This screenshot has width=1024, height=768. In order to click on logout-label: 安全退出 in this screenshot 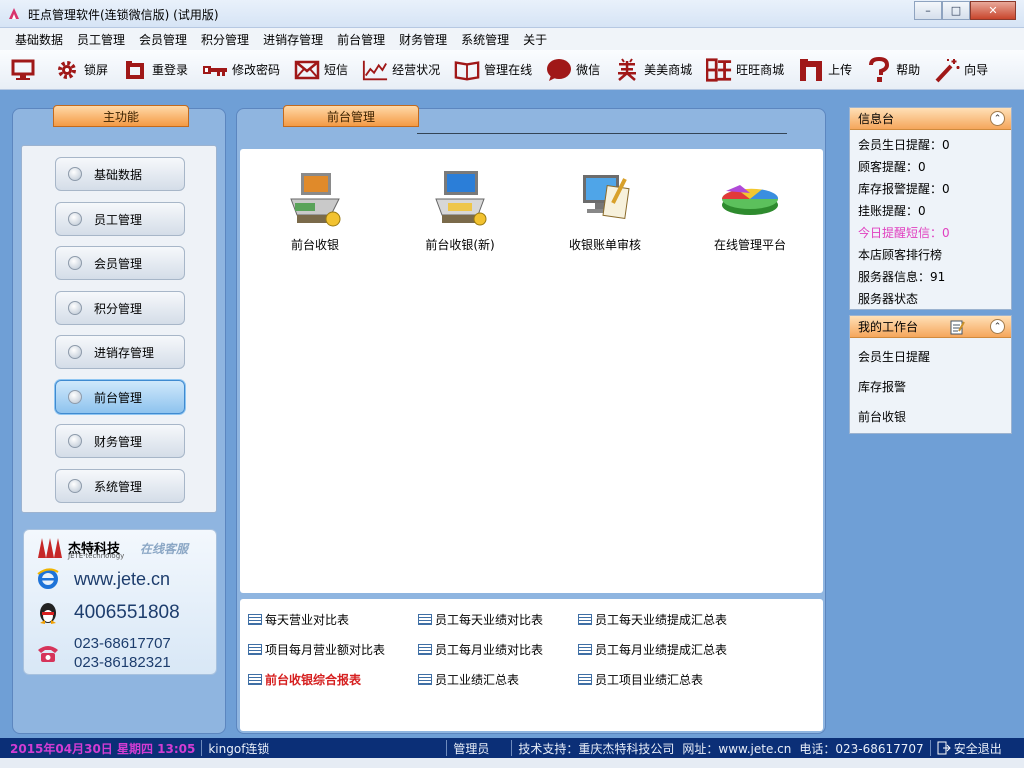, I will do `click(977, 748)`.